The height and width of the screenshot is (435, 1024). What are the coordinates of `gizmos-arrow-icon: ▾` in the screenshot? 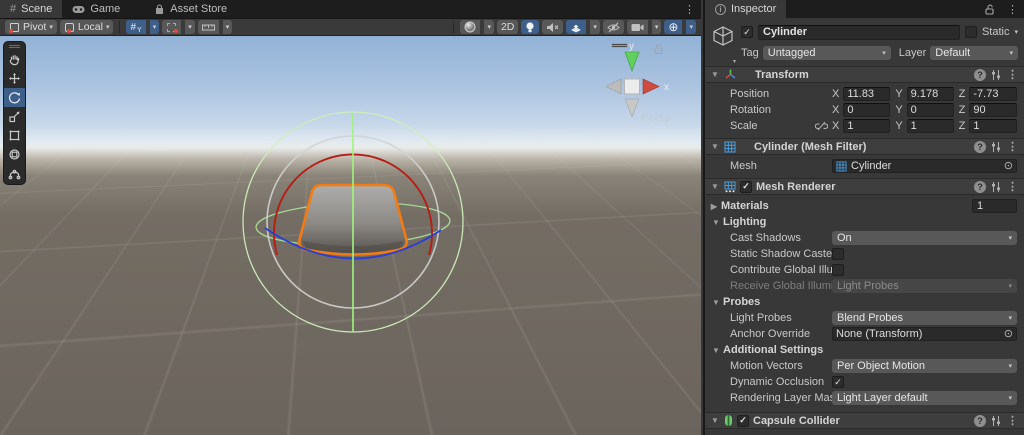 It's located at (691, 27).